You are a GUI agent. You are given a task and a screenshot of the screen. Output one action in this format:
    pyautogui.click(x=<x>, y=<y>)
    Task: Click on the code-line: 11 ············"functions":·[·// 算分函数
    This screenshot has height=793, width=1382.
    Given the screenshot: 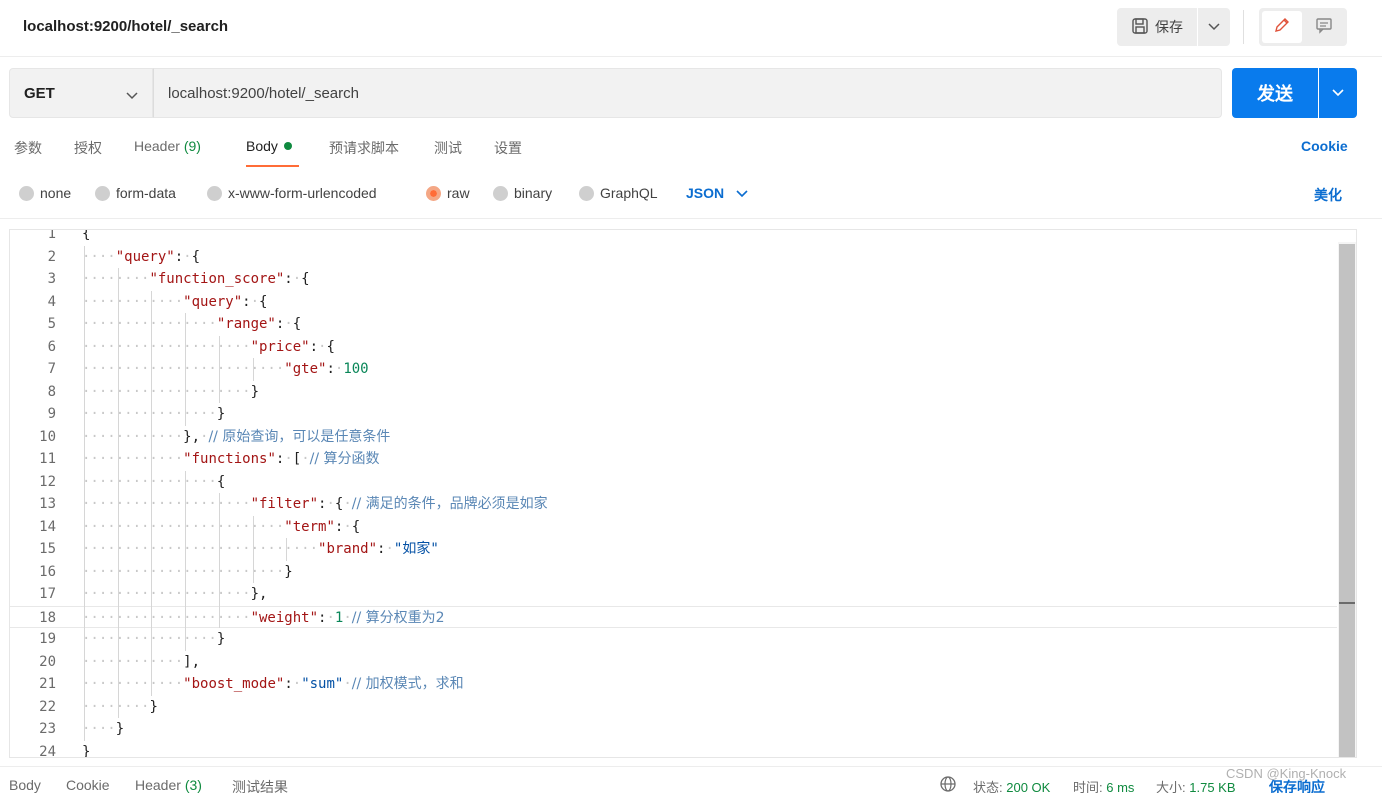 What is the action you would take?
    pyautogui.click(x=673, y=459)
    